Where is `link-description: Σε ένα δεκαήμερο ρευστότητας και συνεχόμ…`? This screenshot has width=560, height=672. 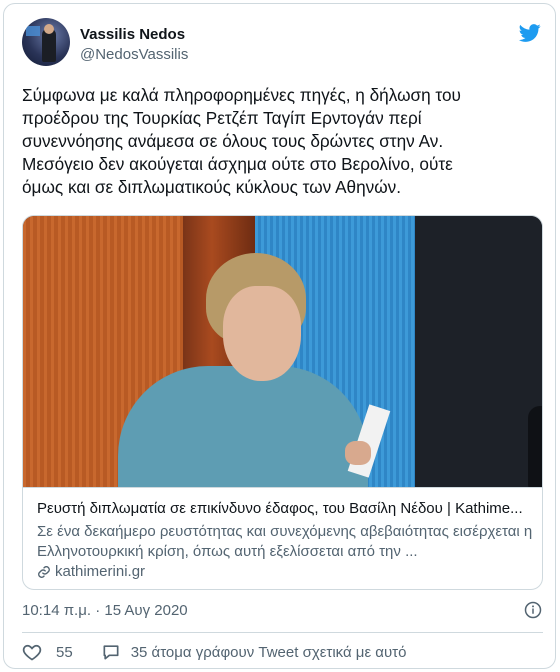
link-description: Σε ένα δεκαήμερο ρευστότητας και συνεχόμ… is located at coordinates (285, 541).